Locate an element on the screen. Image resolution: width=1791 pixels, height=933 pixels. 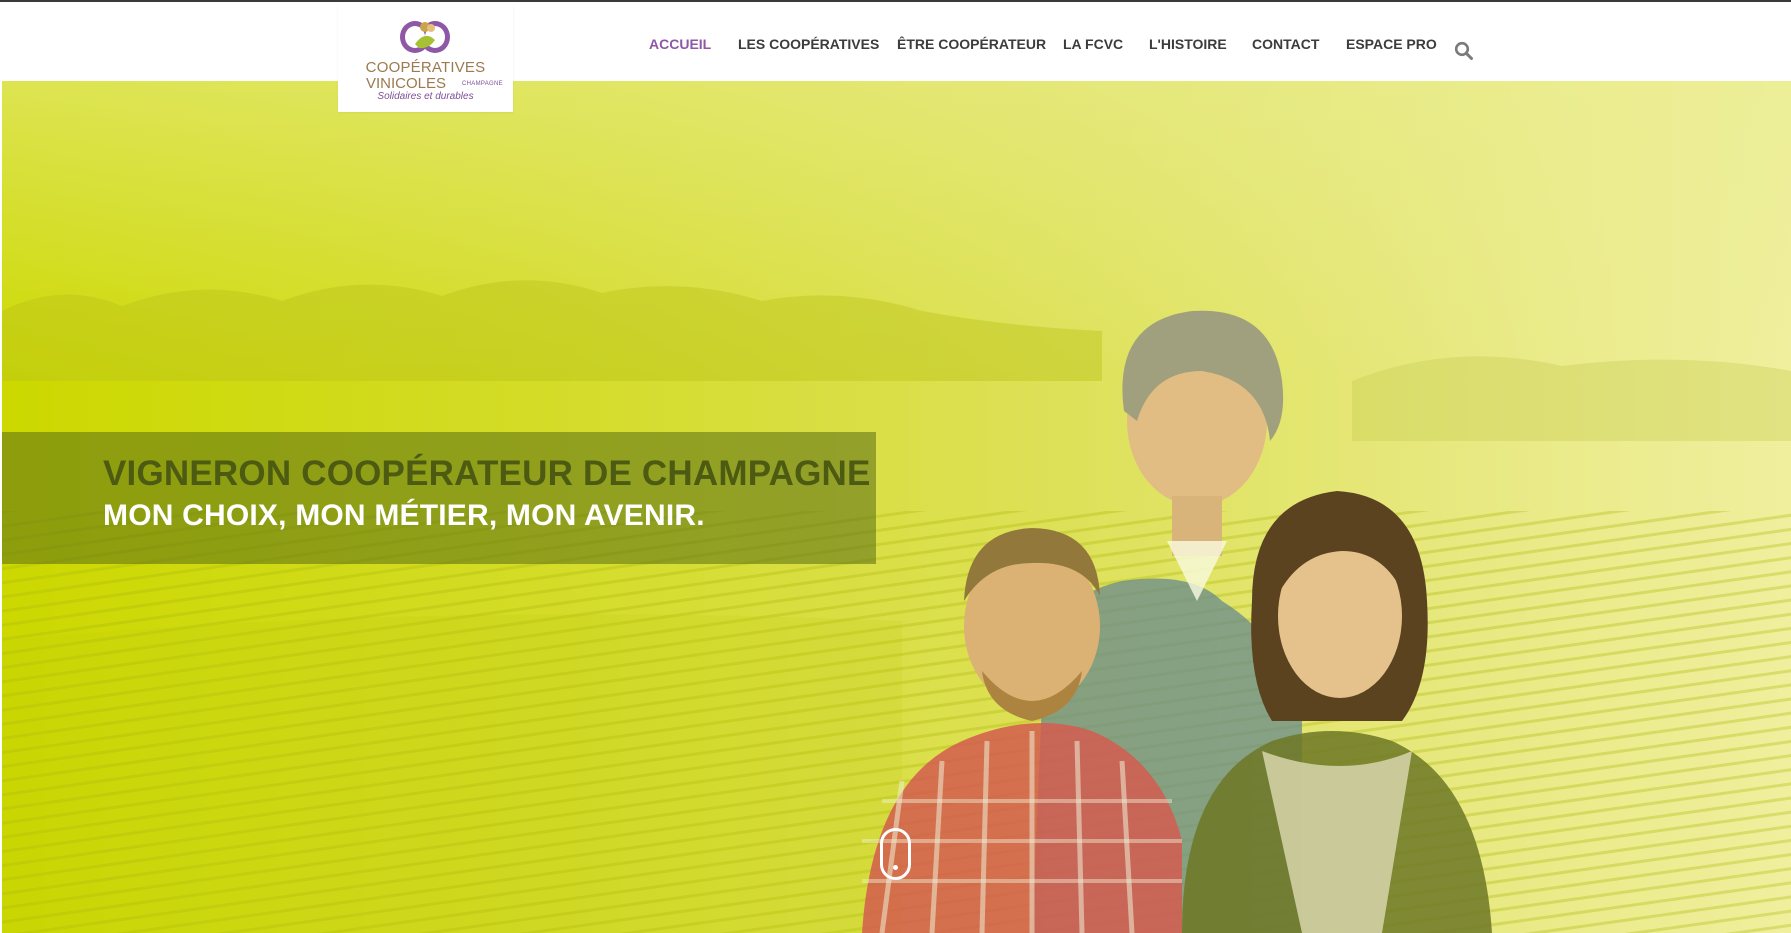
site-header is located at coordinates (895, 41).